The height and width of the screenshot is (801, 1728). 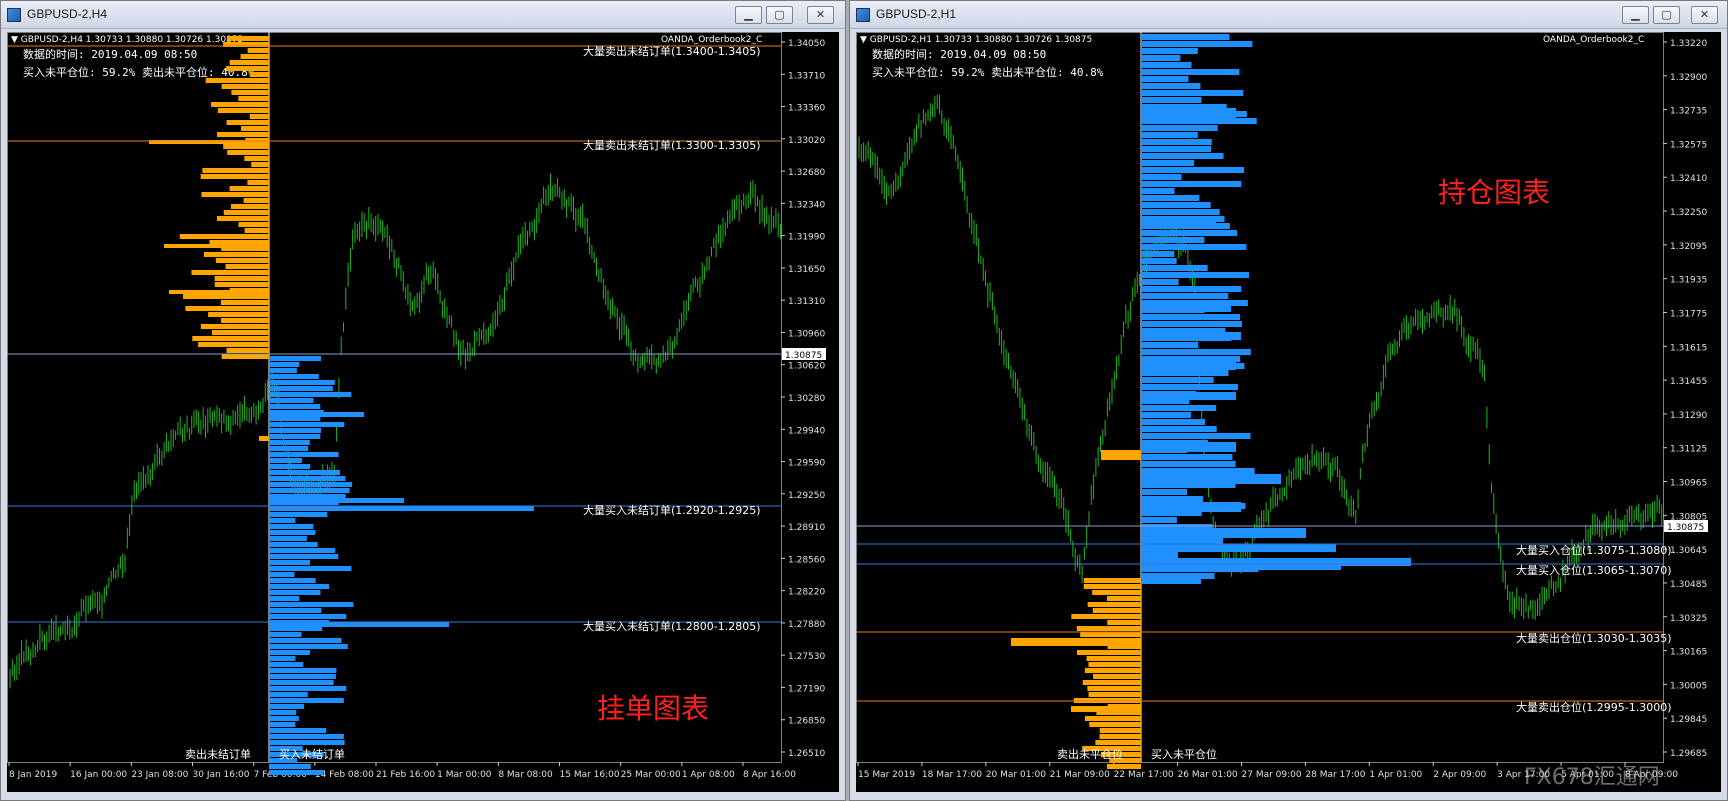 What do you see at coordinates (1688, 484) in the screenshot?
I see `price-label: 1.30965` at bounding box center [1688, 484].